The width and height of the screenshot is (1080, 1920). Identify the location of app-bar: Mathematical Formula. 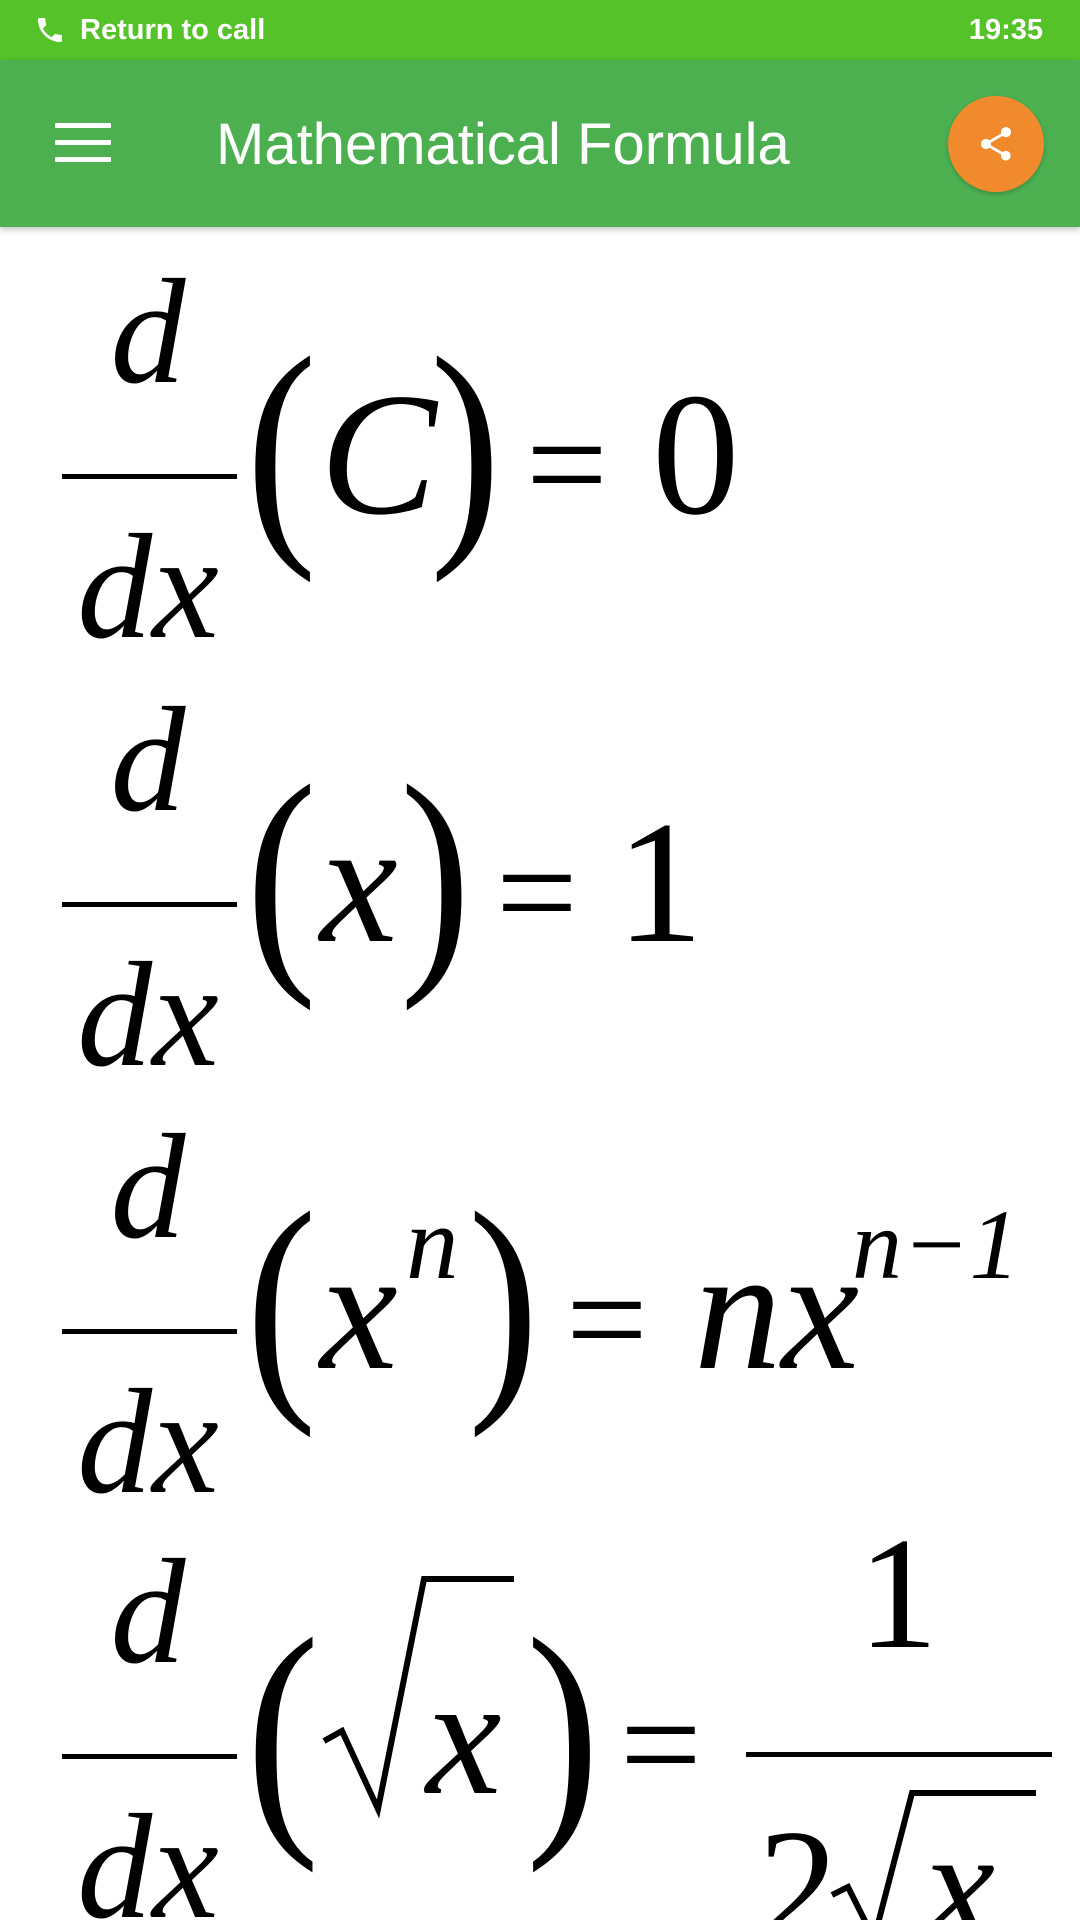
(540, 143).